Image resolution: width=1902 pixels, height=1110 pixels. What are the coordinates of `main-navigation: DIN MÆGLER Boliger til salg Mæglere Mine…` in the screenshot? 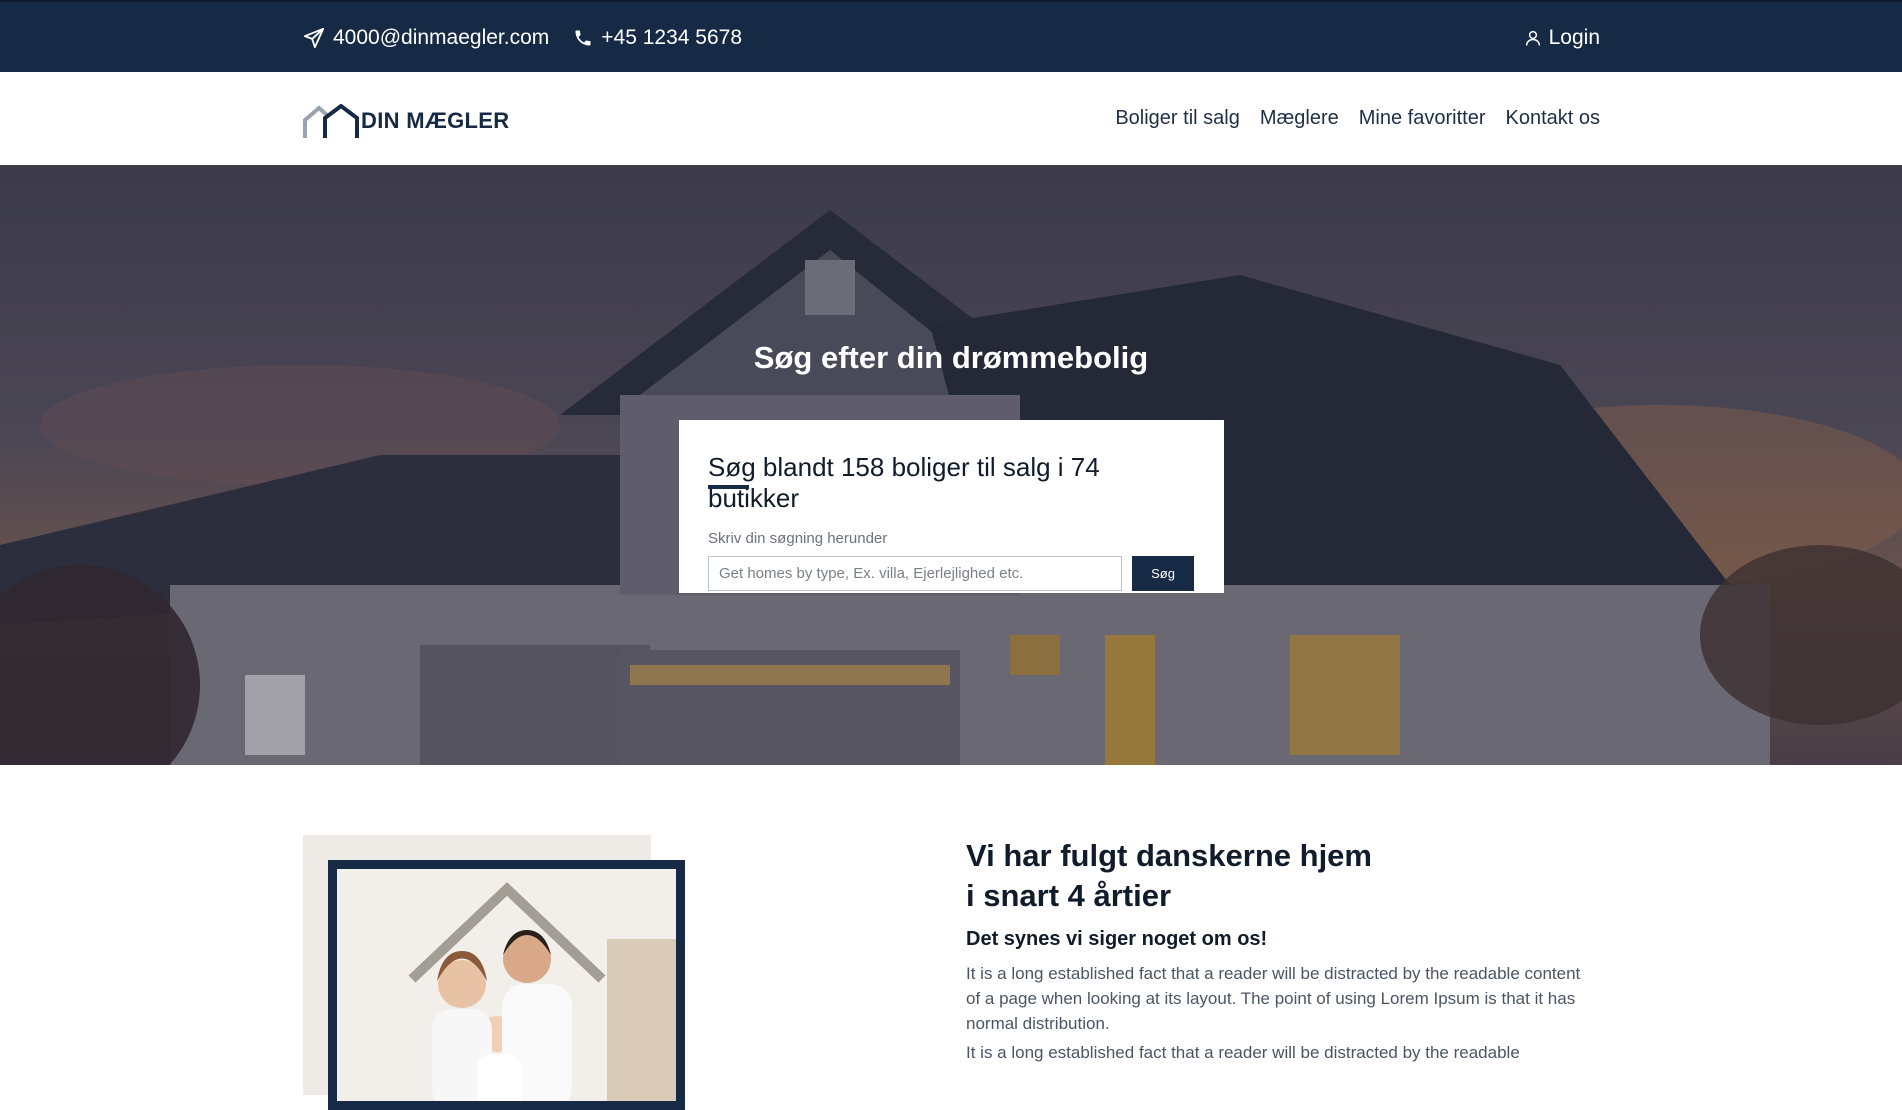 It's located at (951, 118).